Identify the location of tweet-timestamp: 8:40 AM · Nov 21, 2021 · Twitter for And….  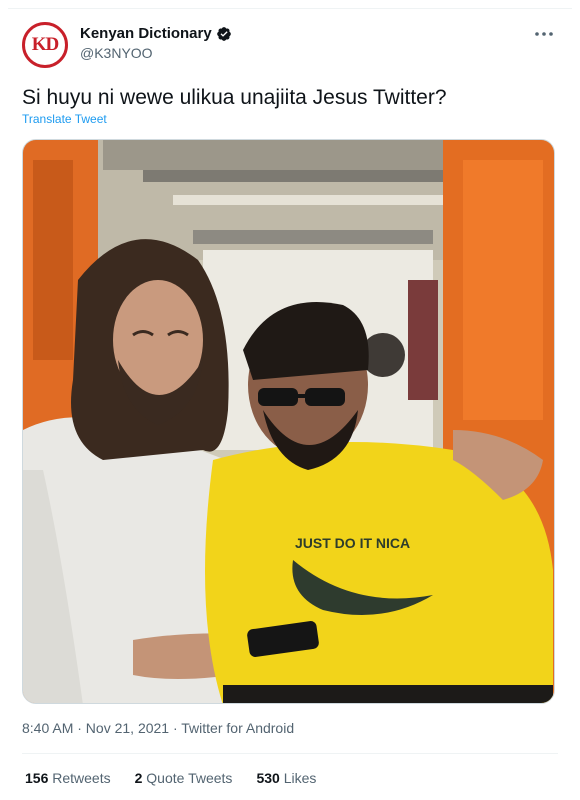
(158, 728).